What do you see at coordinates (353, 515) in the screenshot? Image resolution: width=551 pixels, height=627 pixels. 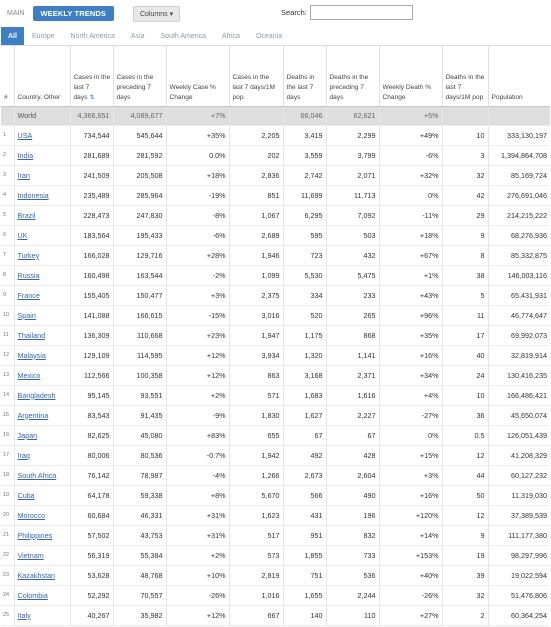 I see `col-deaths-prev-7d-cell: 196` at bounding box center [353, 515].